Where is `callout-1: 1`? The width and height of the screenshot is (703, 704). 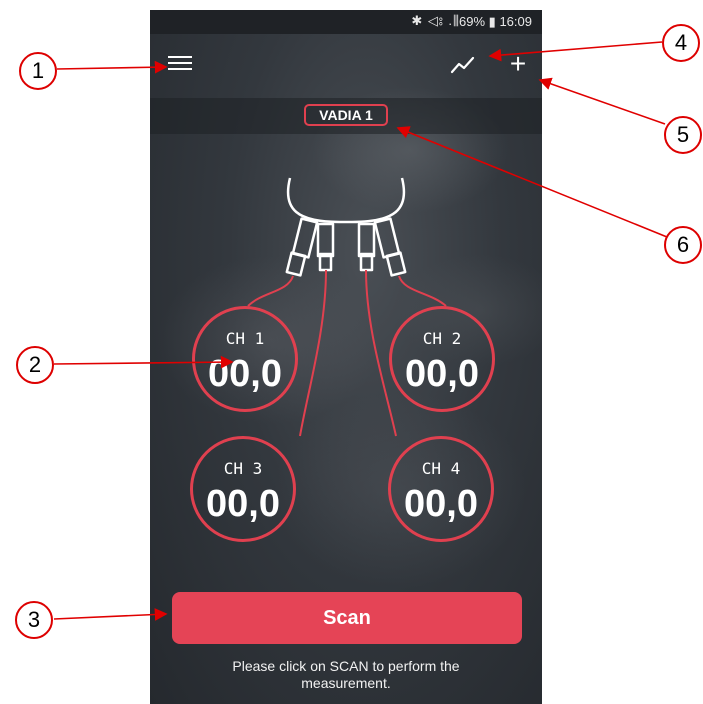 callout-1: 1 is located at coordinates (38, 71).